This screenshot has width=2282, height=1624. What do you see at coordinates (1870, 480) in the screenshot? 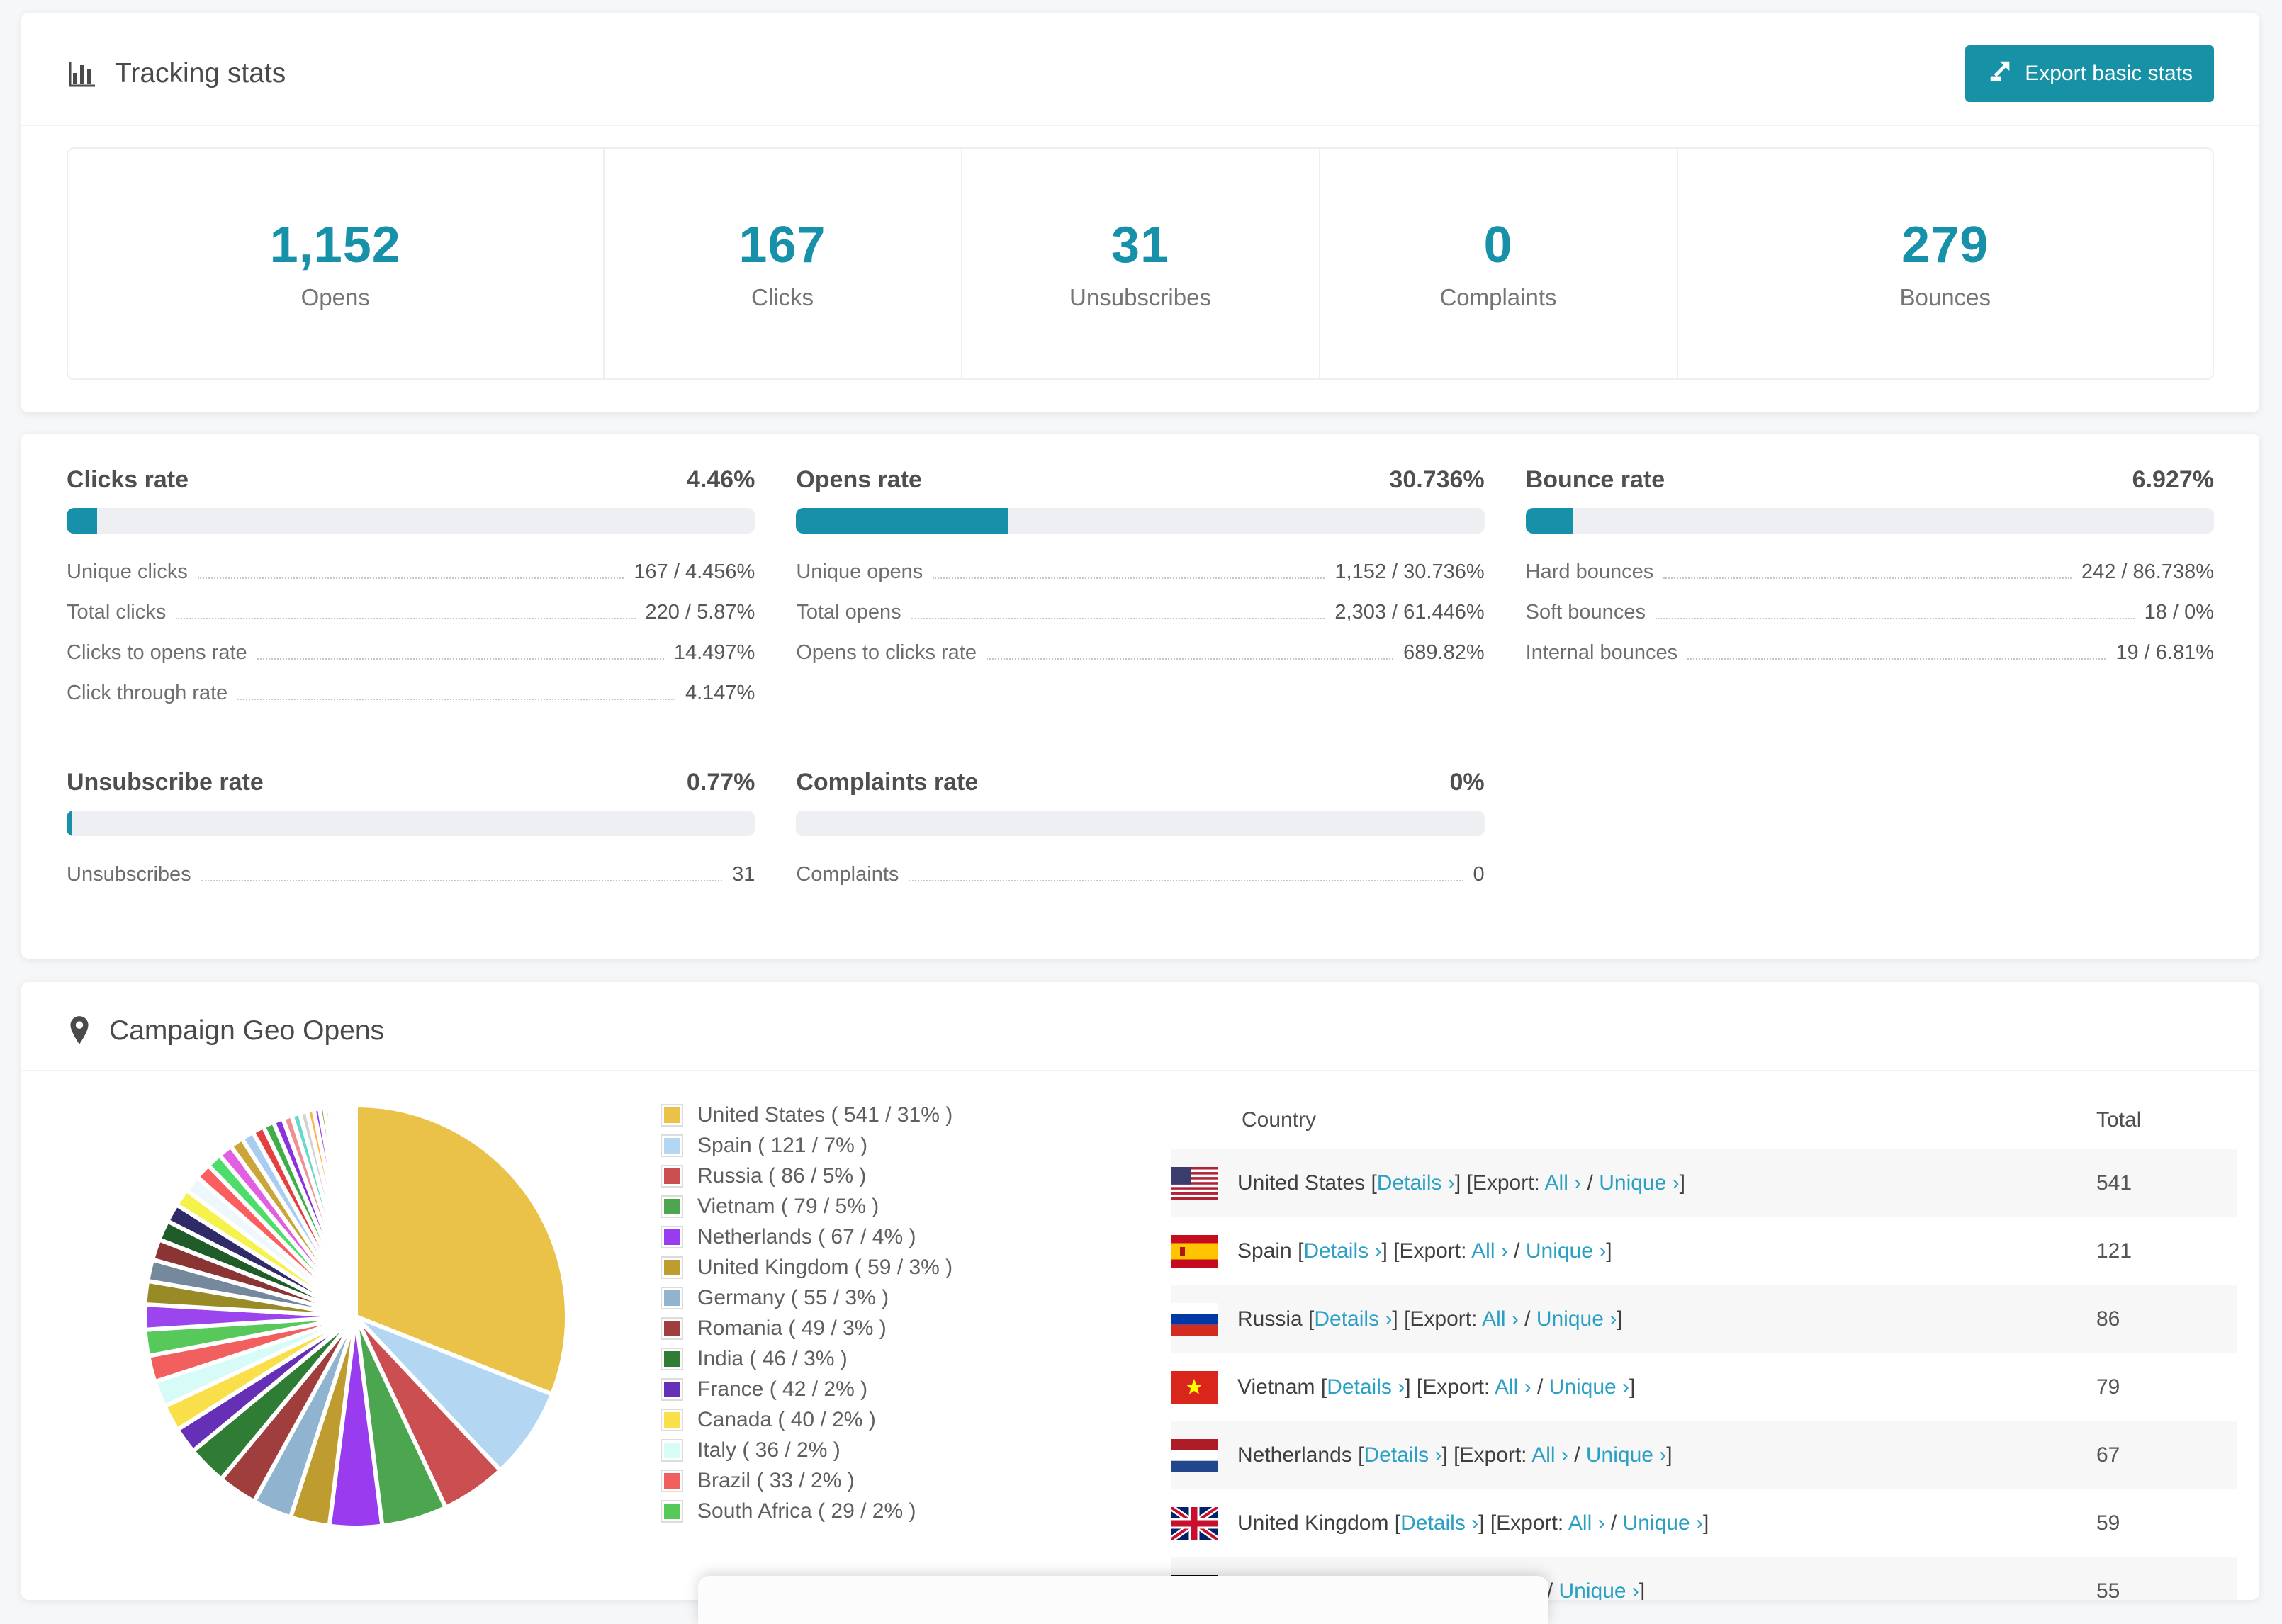
I see `rate-section-header: Bounce rate 6.927%` at bounding box center [1870, 480].